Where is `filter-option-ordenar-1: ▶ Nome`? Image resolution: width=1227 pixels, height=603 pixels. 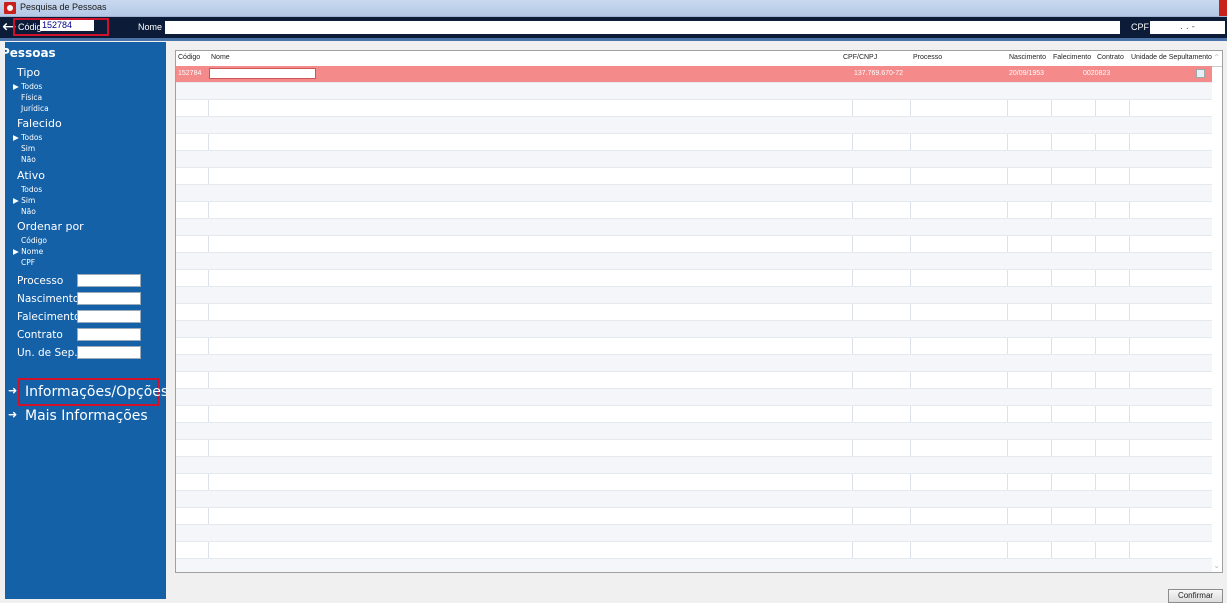
filter-option-ordenar-1: ▶ Nome is located at coordinates (28, 251).